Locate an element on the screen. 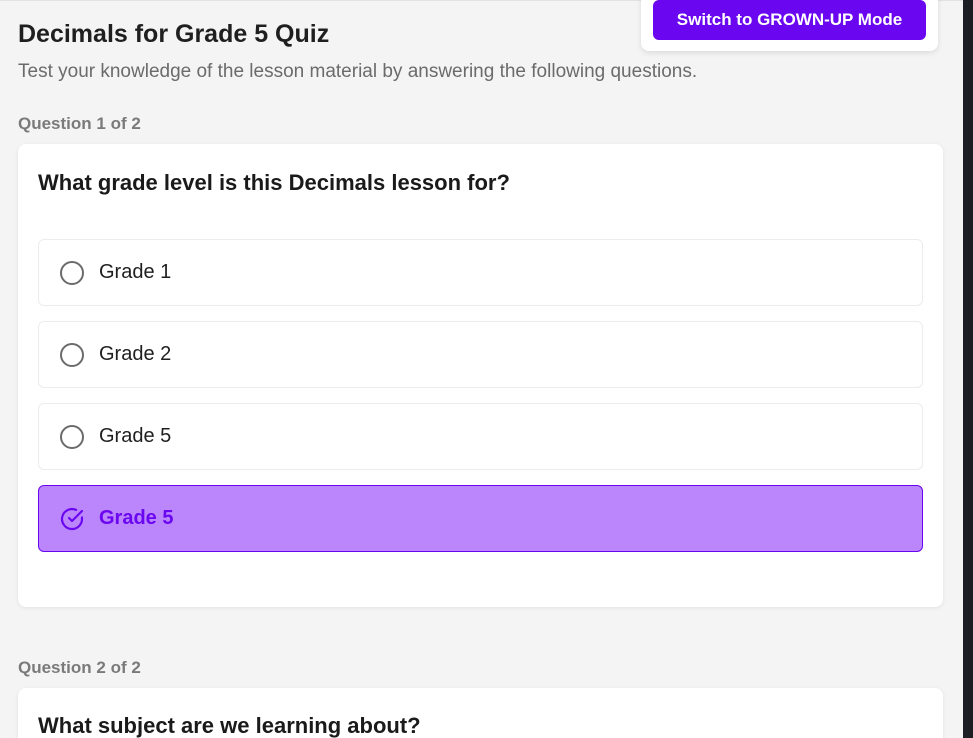  page-title: Decimals for Grade 5 Quiz is located at coordinates (174, 34).